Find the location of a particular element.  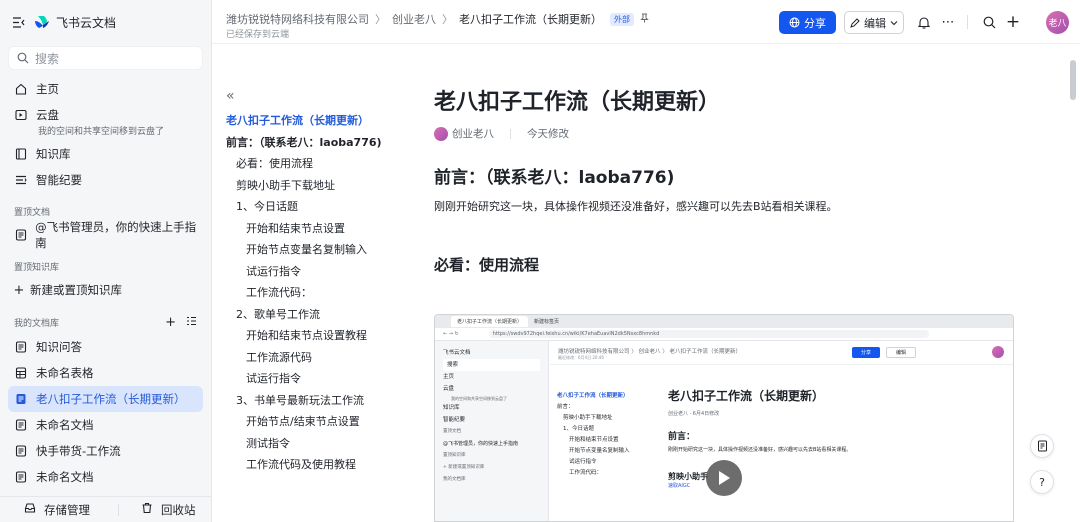

edit-label: 编辑 is located at coordinates (875, 23).